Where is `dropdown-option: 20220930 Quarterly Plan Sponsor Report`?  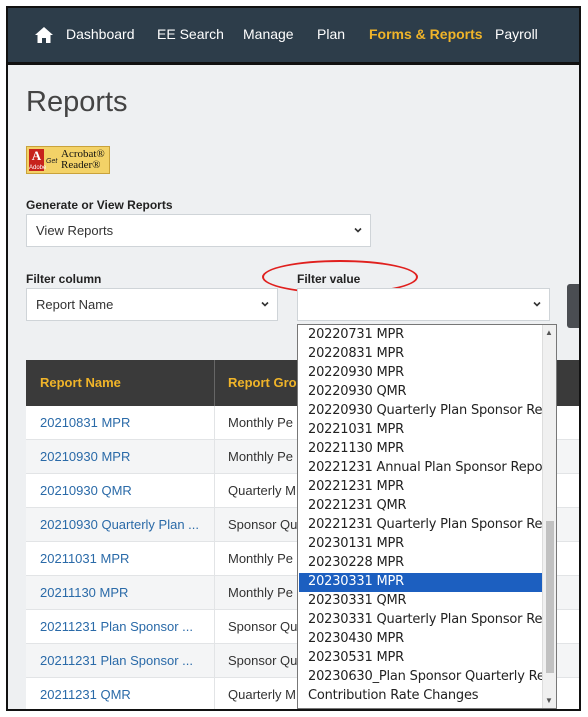 dropdown-option: 20220930 Quarterly Plan Sponsor Report is located at coordinates (427, 411).